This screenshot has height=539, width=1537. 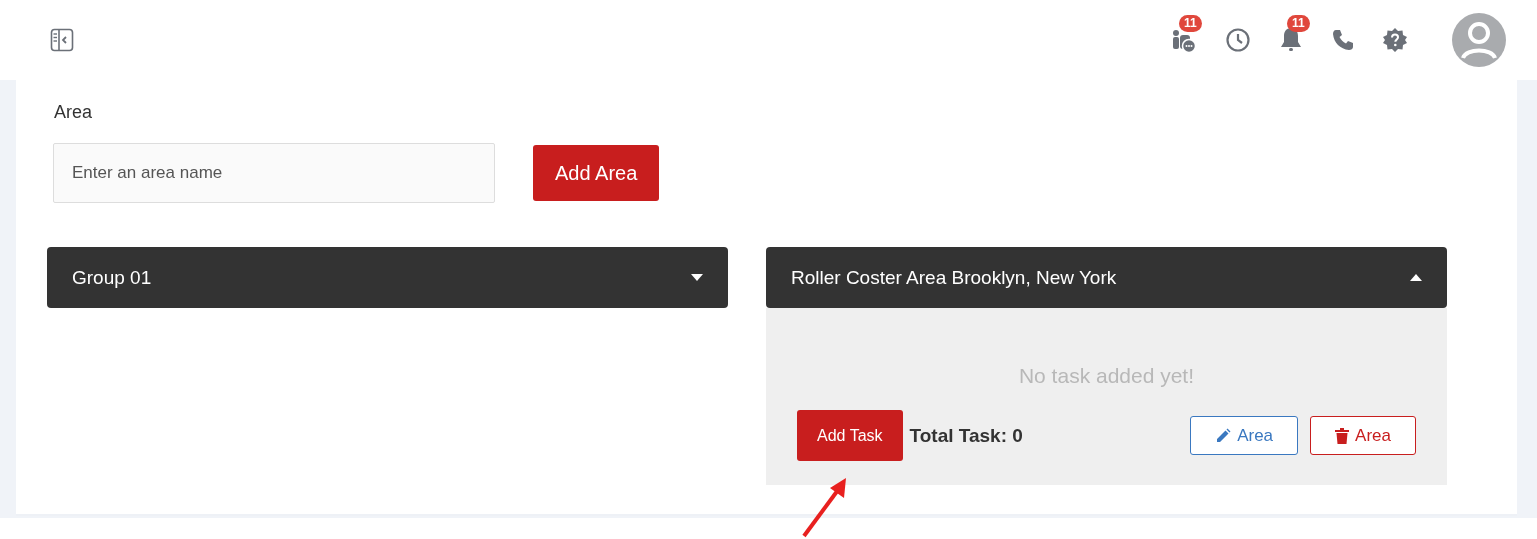 What do you see at coordinates (1395, 40) in the screenshot?
I see `help-icon` at bounding box center [1395, 40].